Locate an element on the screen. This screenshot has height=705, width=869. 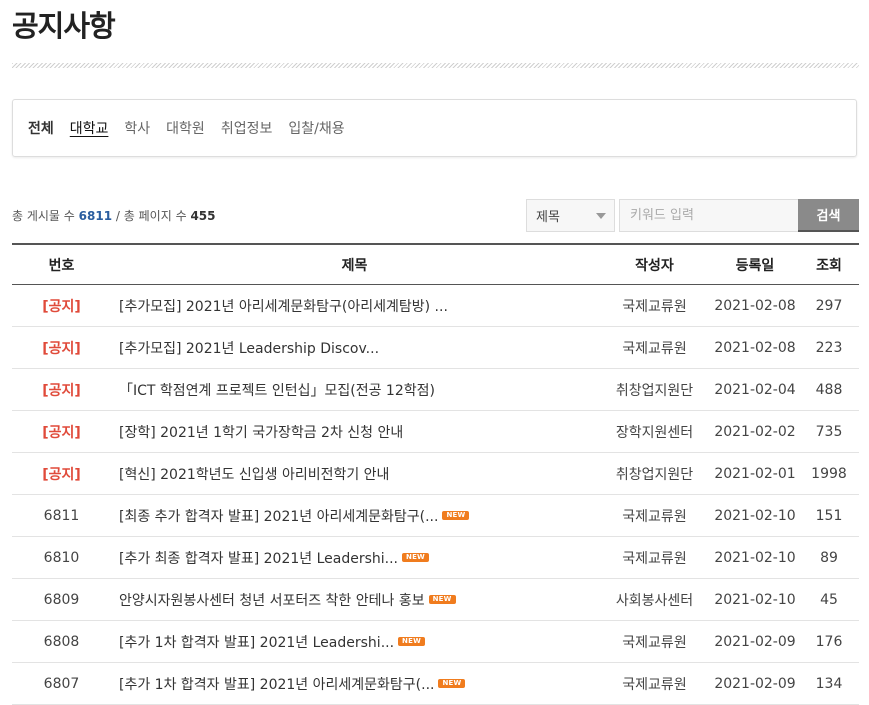
category-tabs: 전체 대학교 학사 대학원 취업정보 입찰/채용 is located at coordinates (434, 128).